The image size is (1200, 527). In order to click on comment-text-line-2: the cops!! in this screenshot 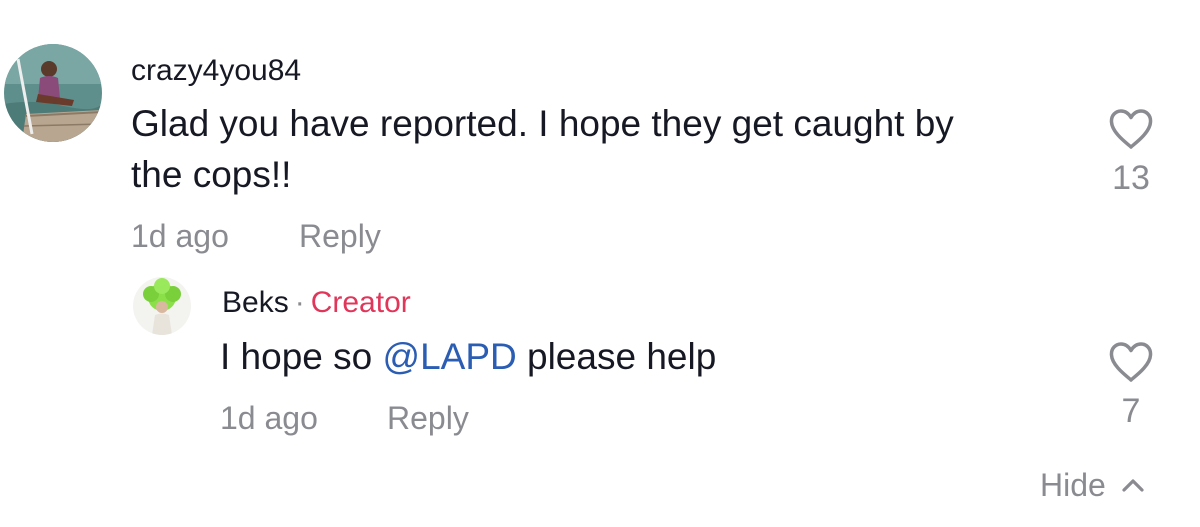, I will do `click(211, 174)`.